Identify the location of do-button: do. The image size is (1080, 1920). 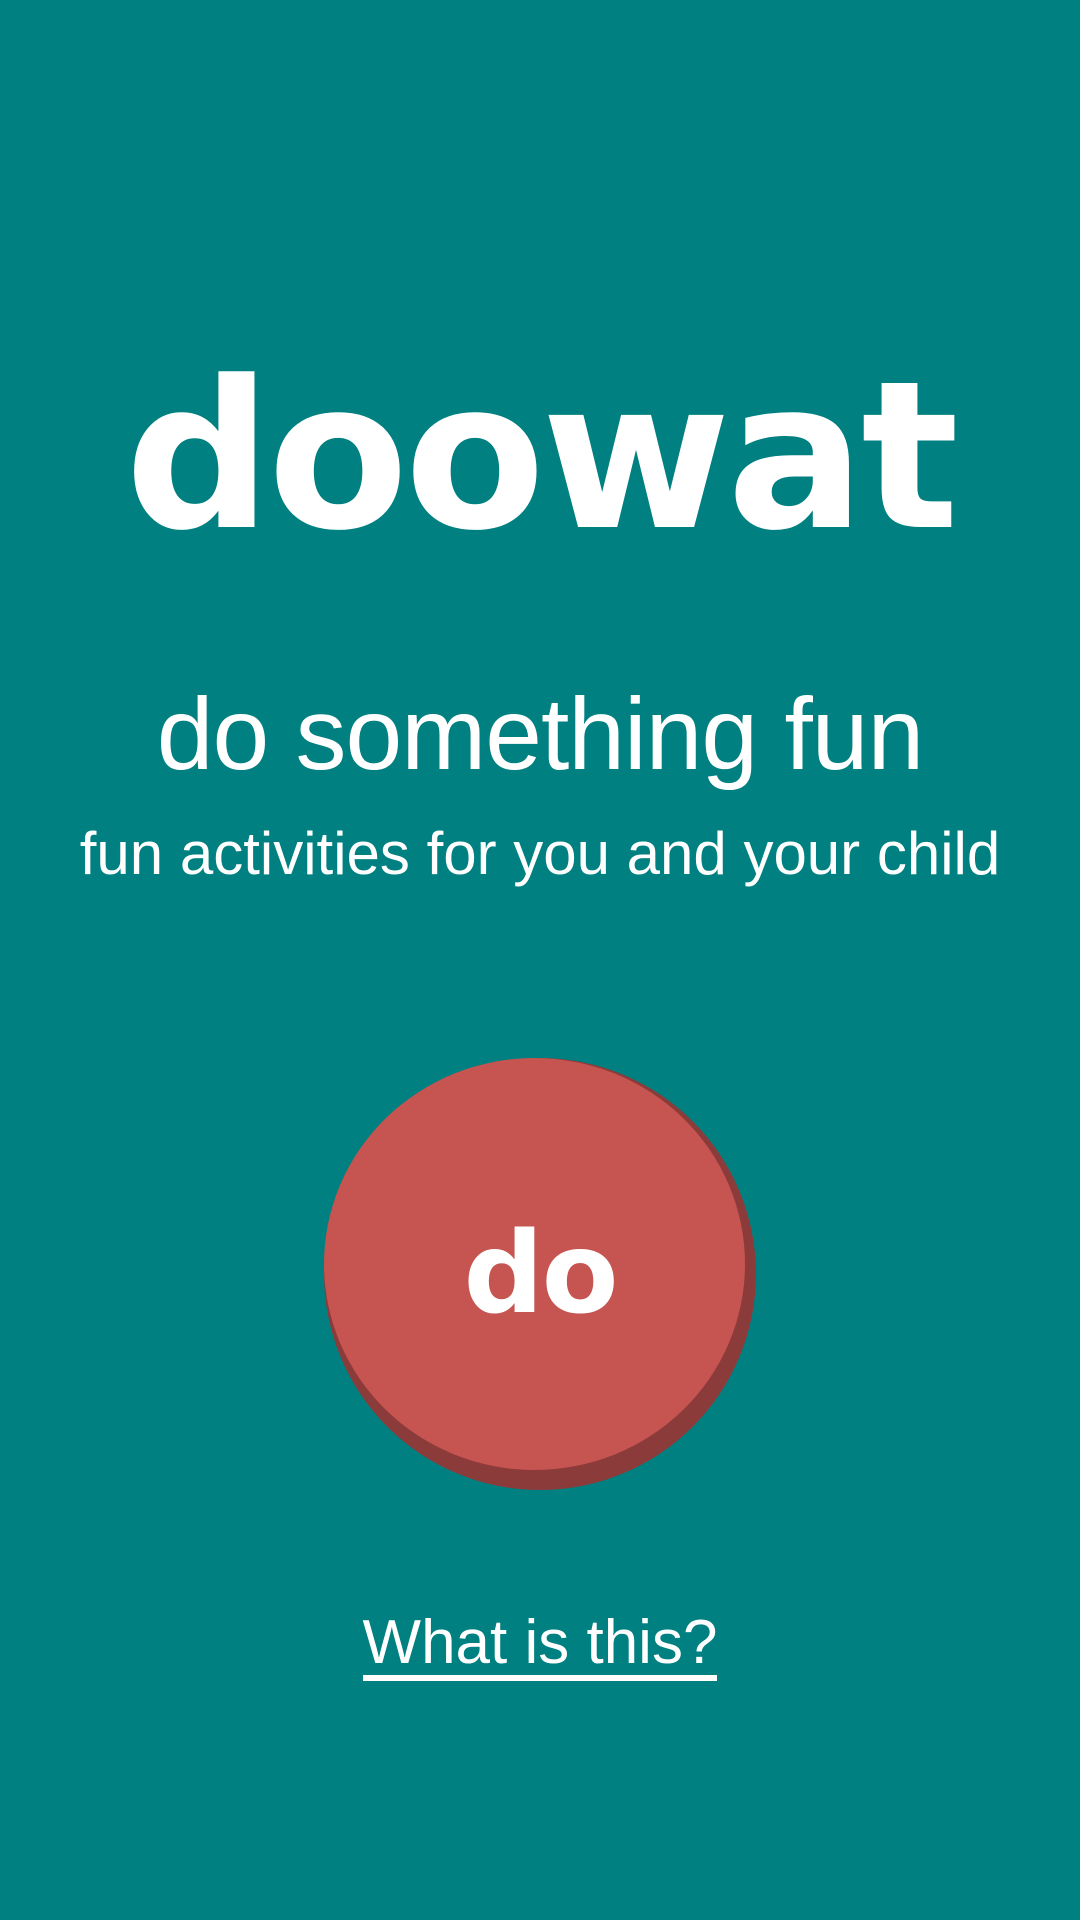
(540, 1274).